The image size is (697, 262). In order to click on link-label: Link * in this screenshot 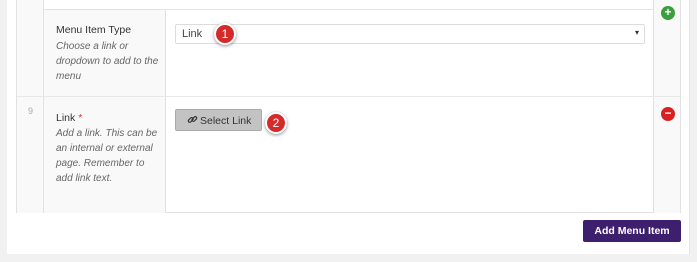, I will do `click(69, 118)`.